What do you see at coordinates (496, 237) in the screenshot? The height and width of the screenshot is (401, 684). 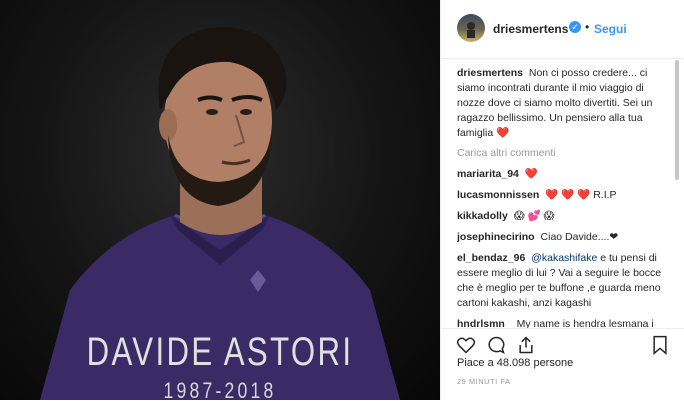 I see `comment-username: josephinecirino` at bounding box center [496, 237].